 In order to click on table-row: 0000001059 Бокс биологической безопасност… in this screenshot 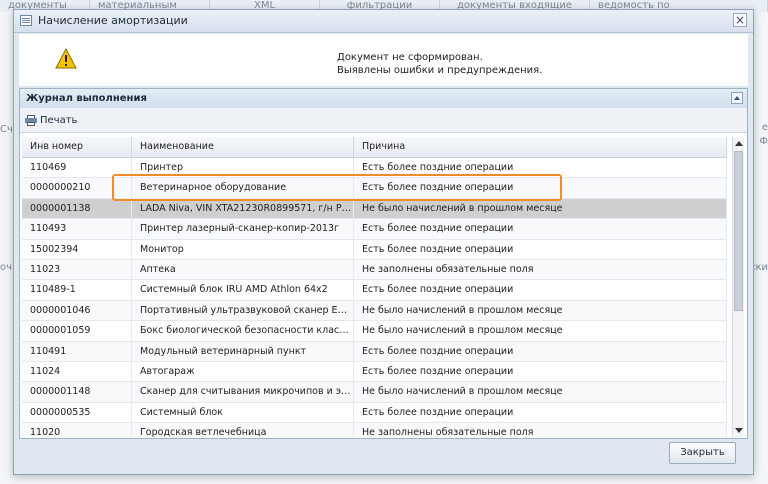, I will do `click(374, 331)`.